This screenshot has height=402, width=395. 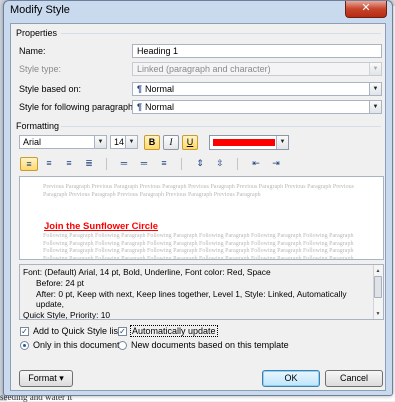 What do you see at coordinates (122, 345) in the screenshot?
I see `new-documents-radio` at bounding box center [122, 345].